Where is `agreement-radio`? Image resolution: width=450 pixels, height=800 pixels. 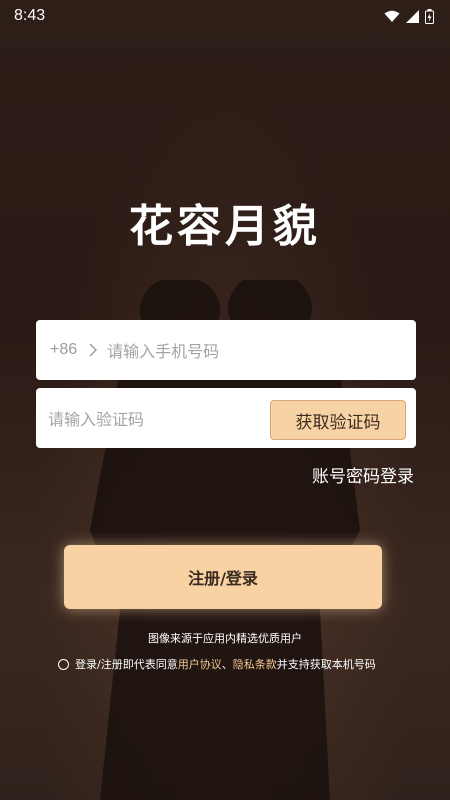
agreement-radio is located at coordinates (63, 664).